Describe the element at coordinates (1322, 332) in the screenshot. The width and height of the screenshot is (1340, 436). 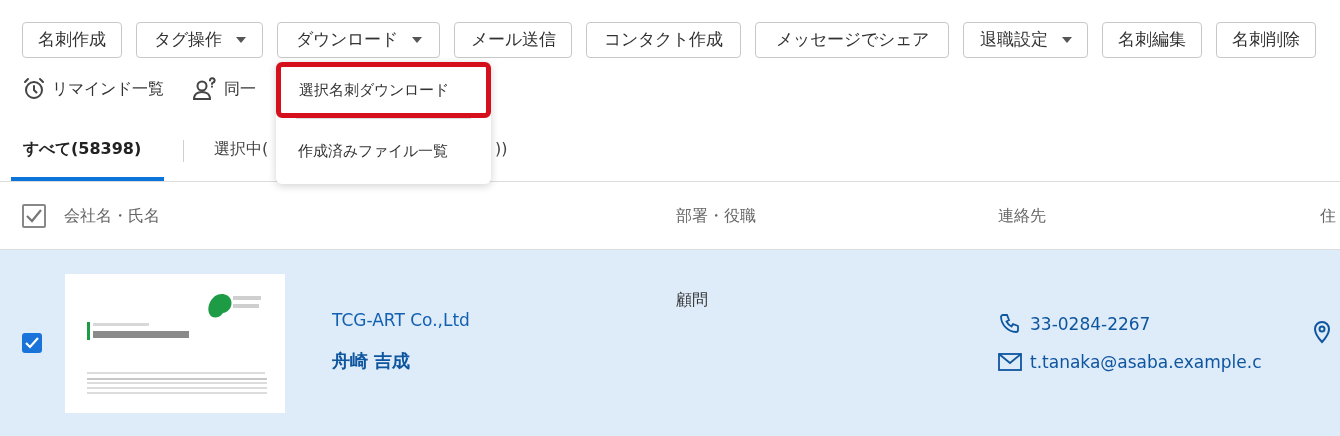
I see `map-pin-icon` at that location.